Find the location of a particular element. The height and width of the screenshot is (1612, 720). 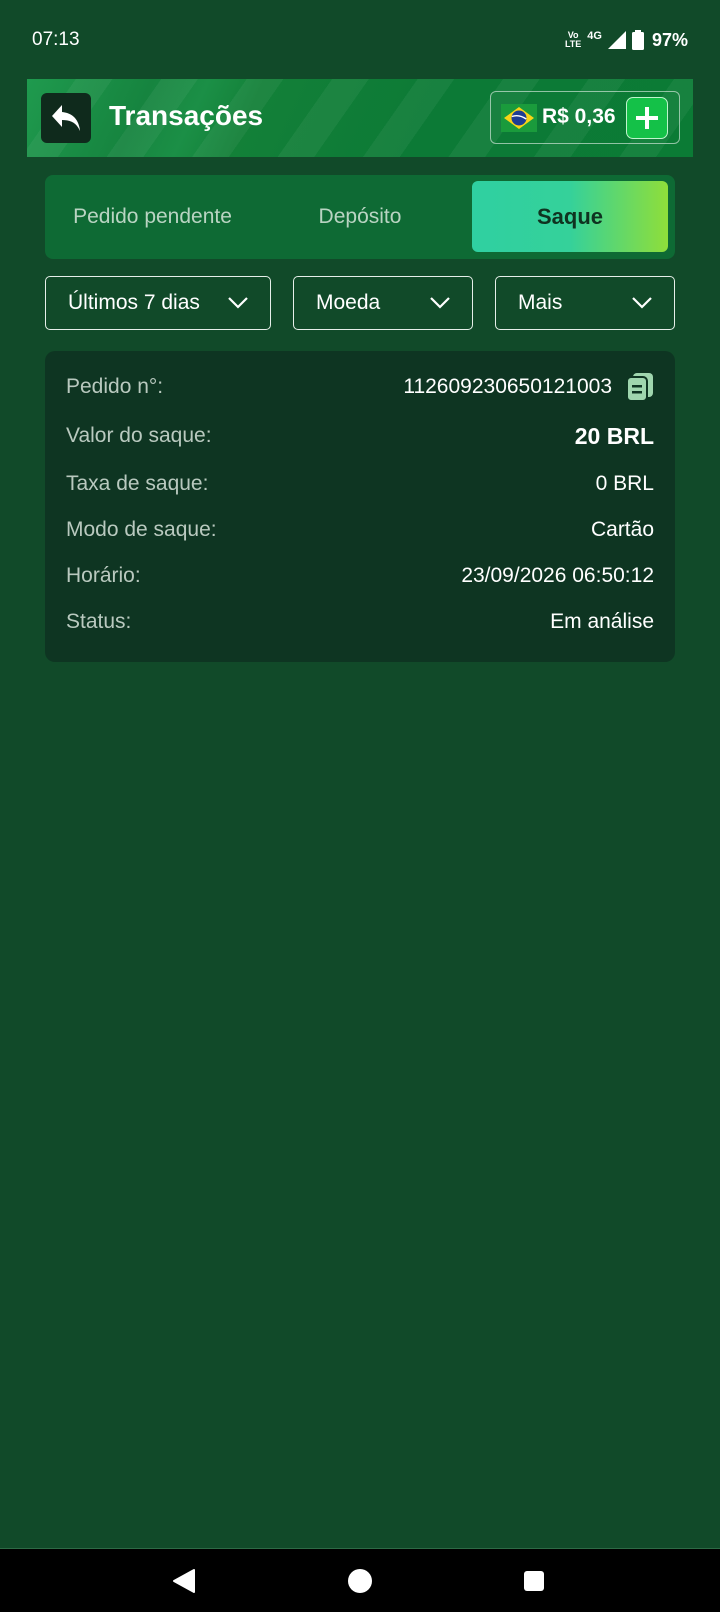

period-filter-dropdown: Últimos 7 dias is located at coordinates (158, 303).